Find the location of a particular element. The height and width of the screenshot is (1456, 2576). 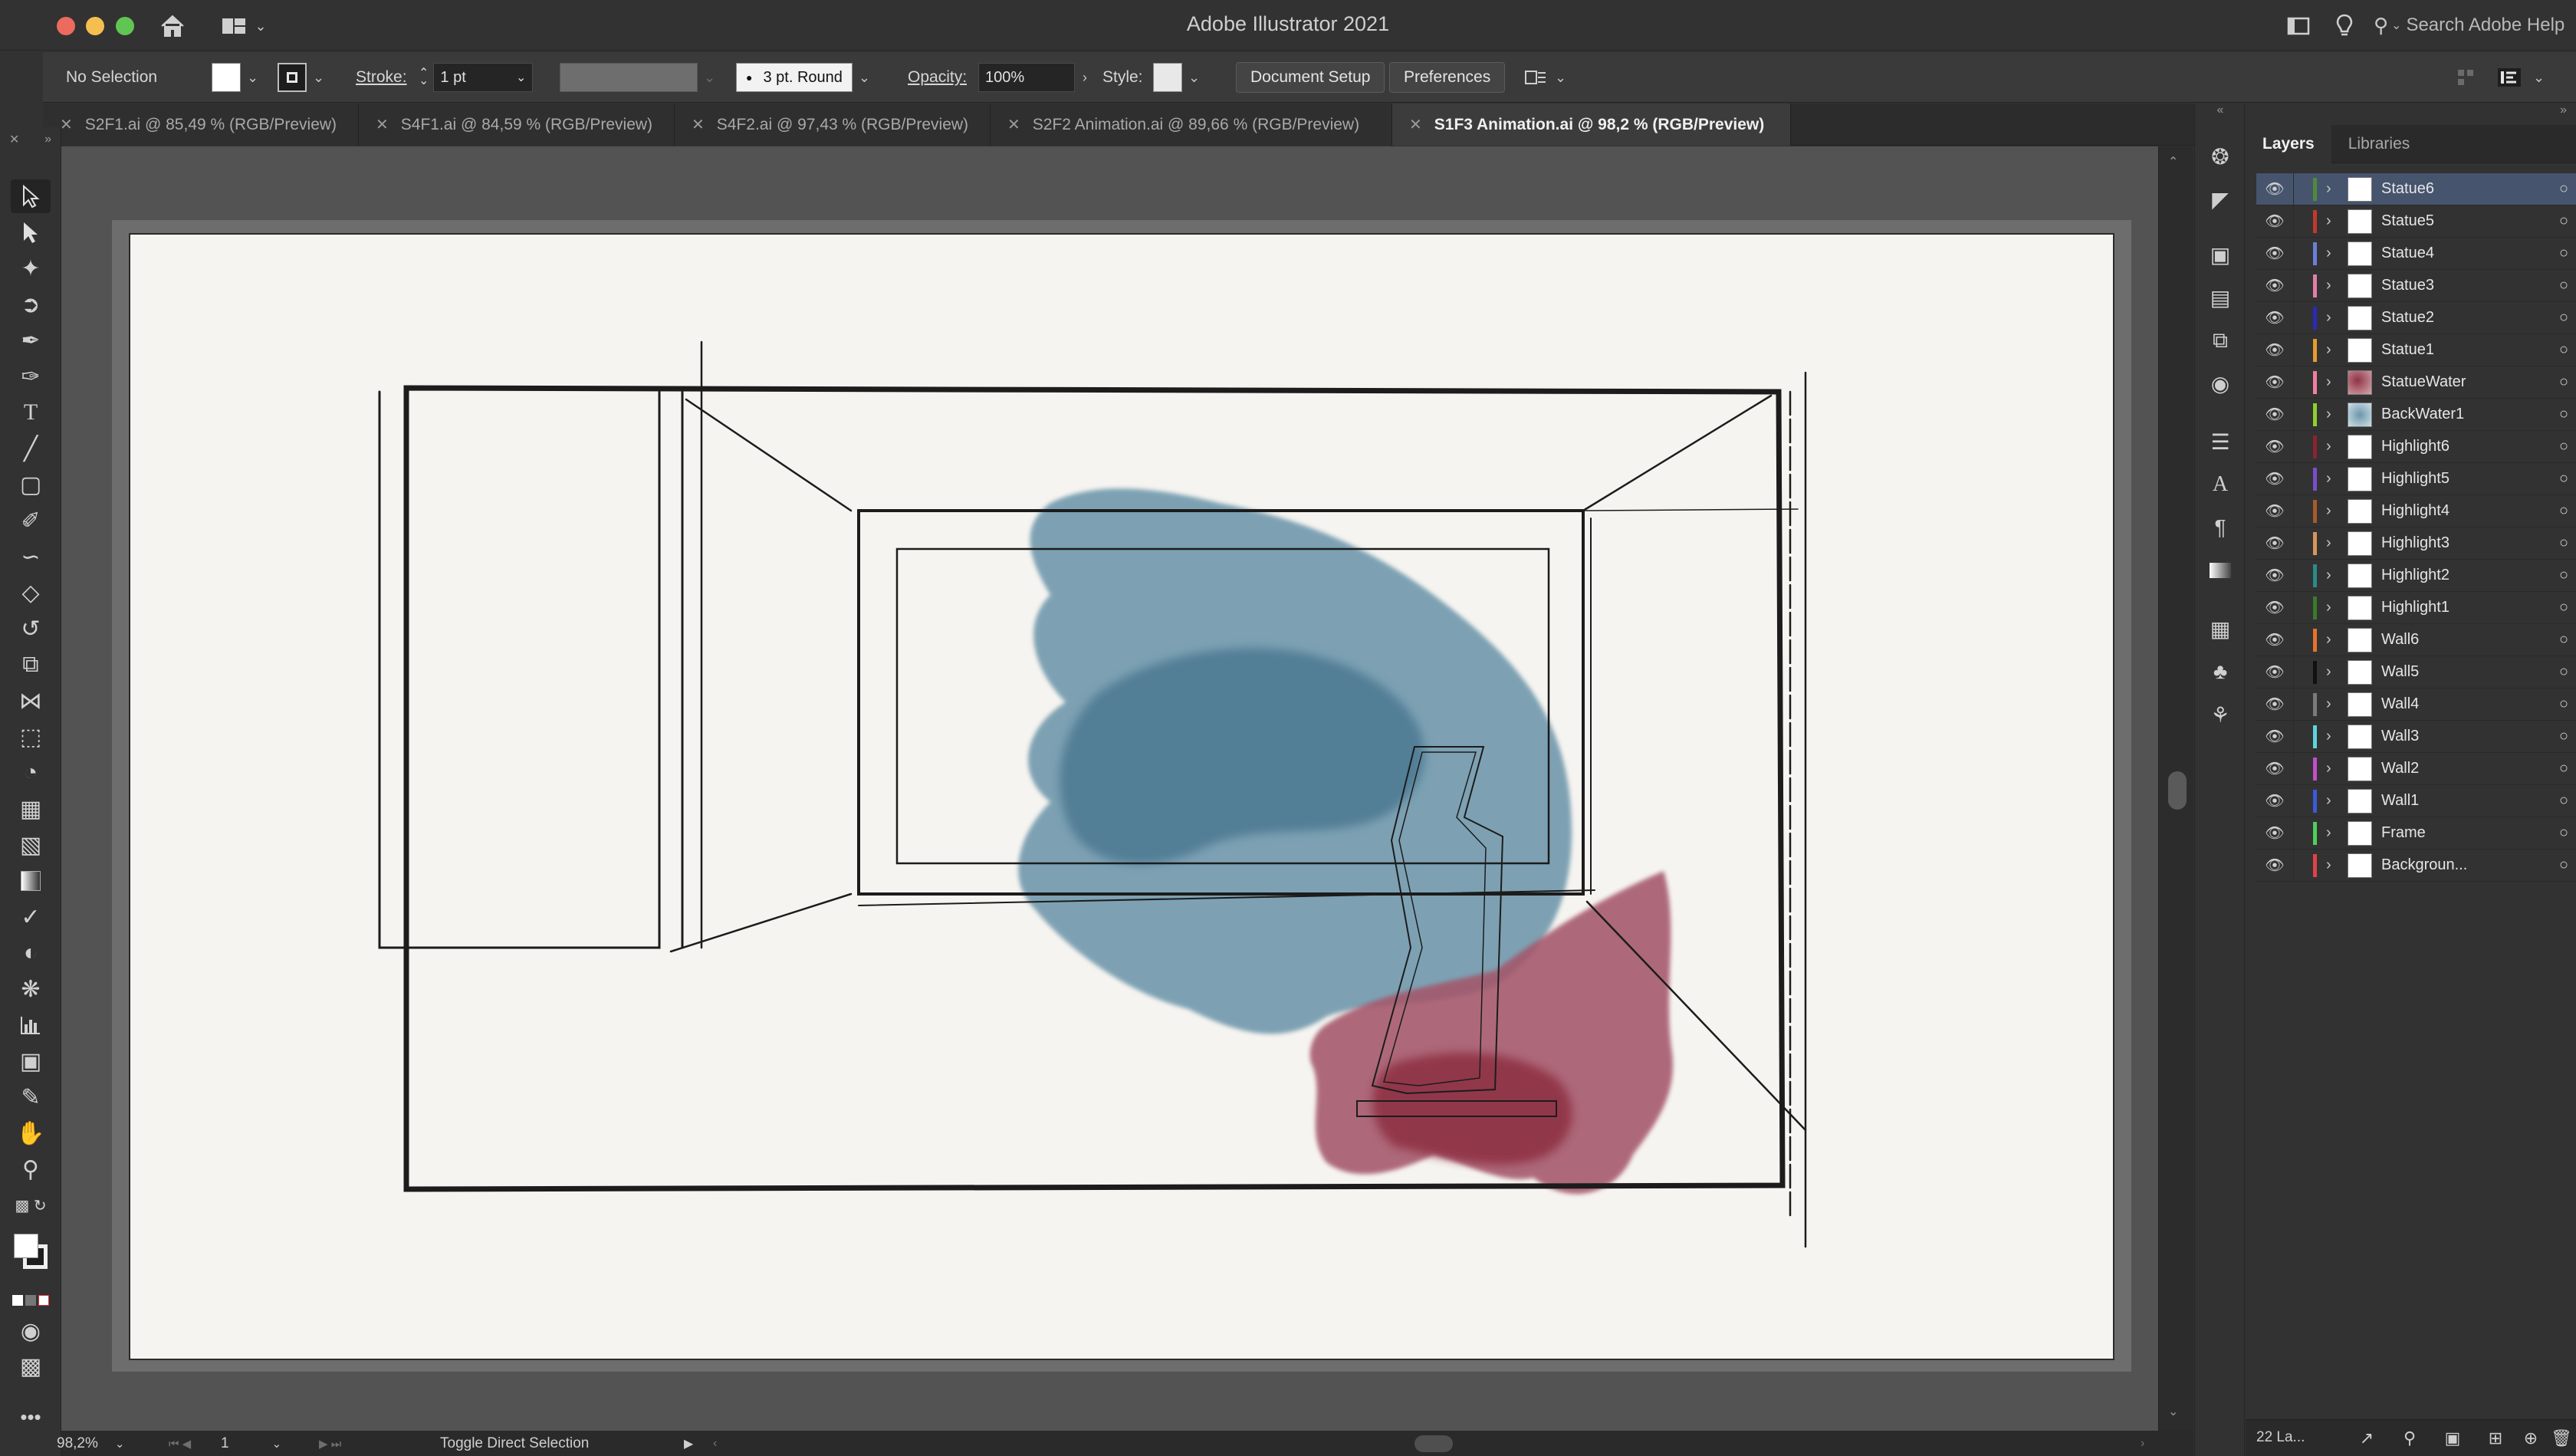

swatches-panel-icon: ▦ is located at coordinates (2220, 629).